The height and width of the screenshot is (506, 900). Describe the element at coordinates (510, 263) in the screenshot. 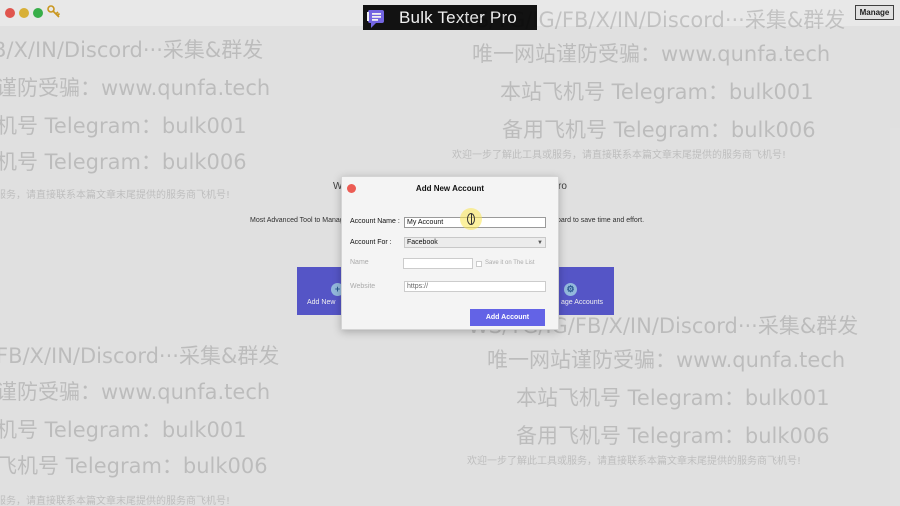

I see `save-on-list-label: Save it on The List` at that location.